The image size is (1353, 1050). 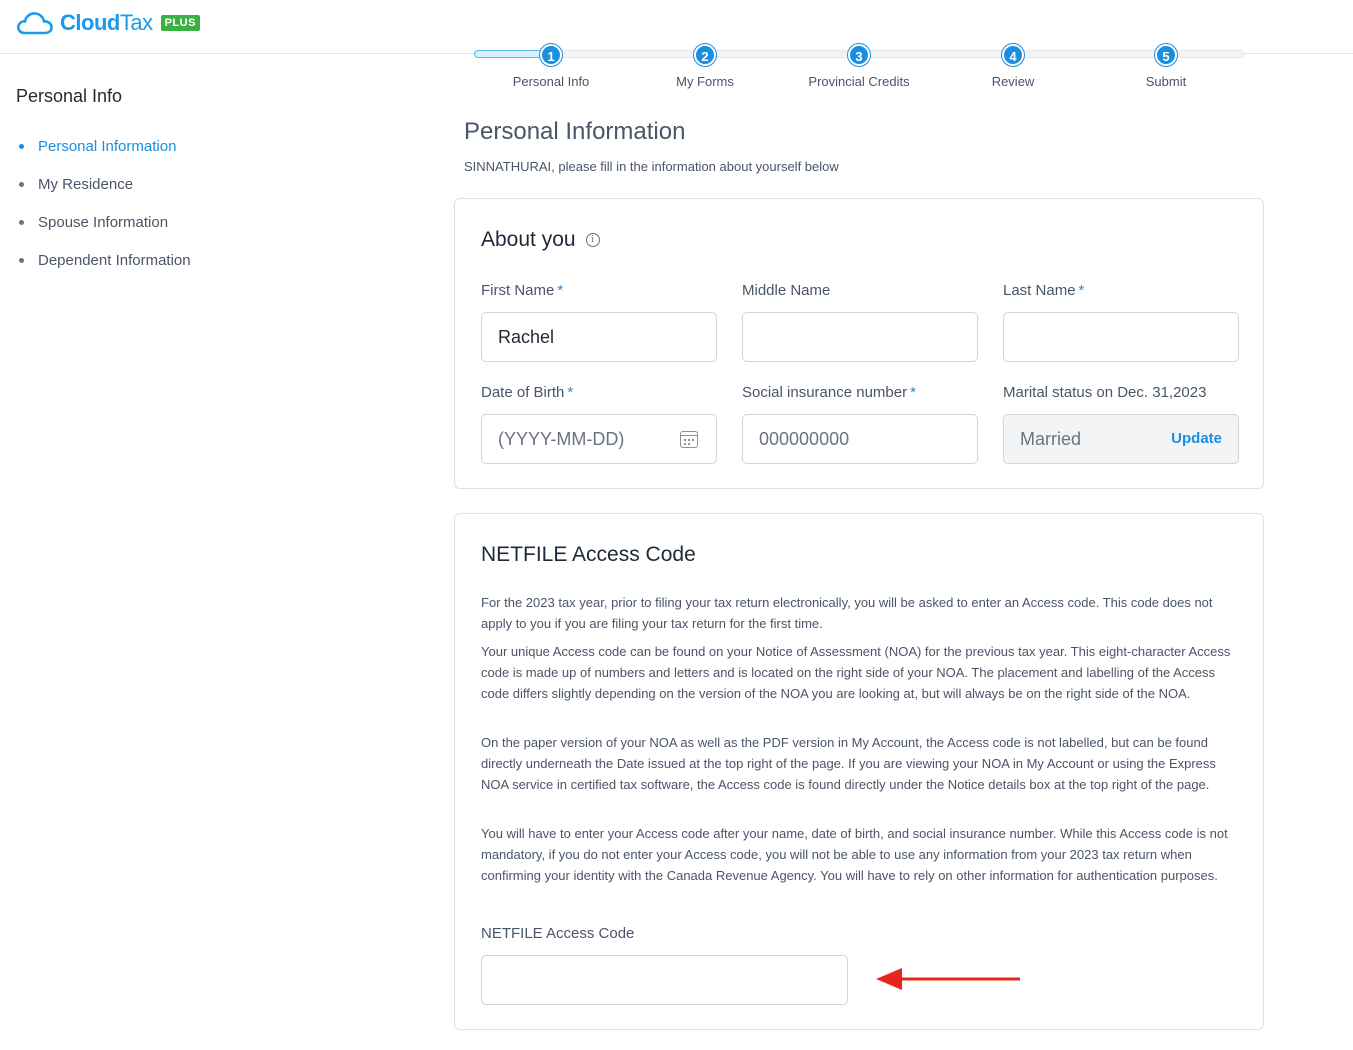 I want to click on step-label: Provincial Credits, so click(x=859, y=81).